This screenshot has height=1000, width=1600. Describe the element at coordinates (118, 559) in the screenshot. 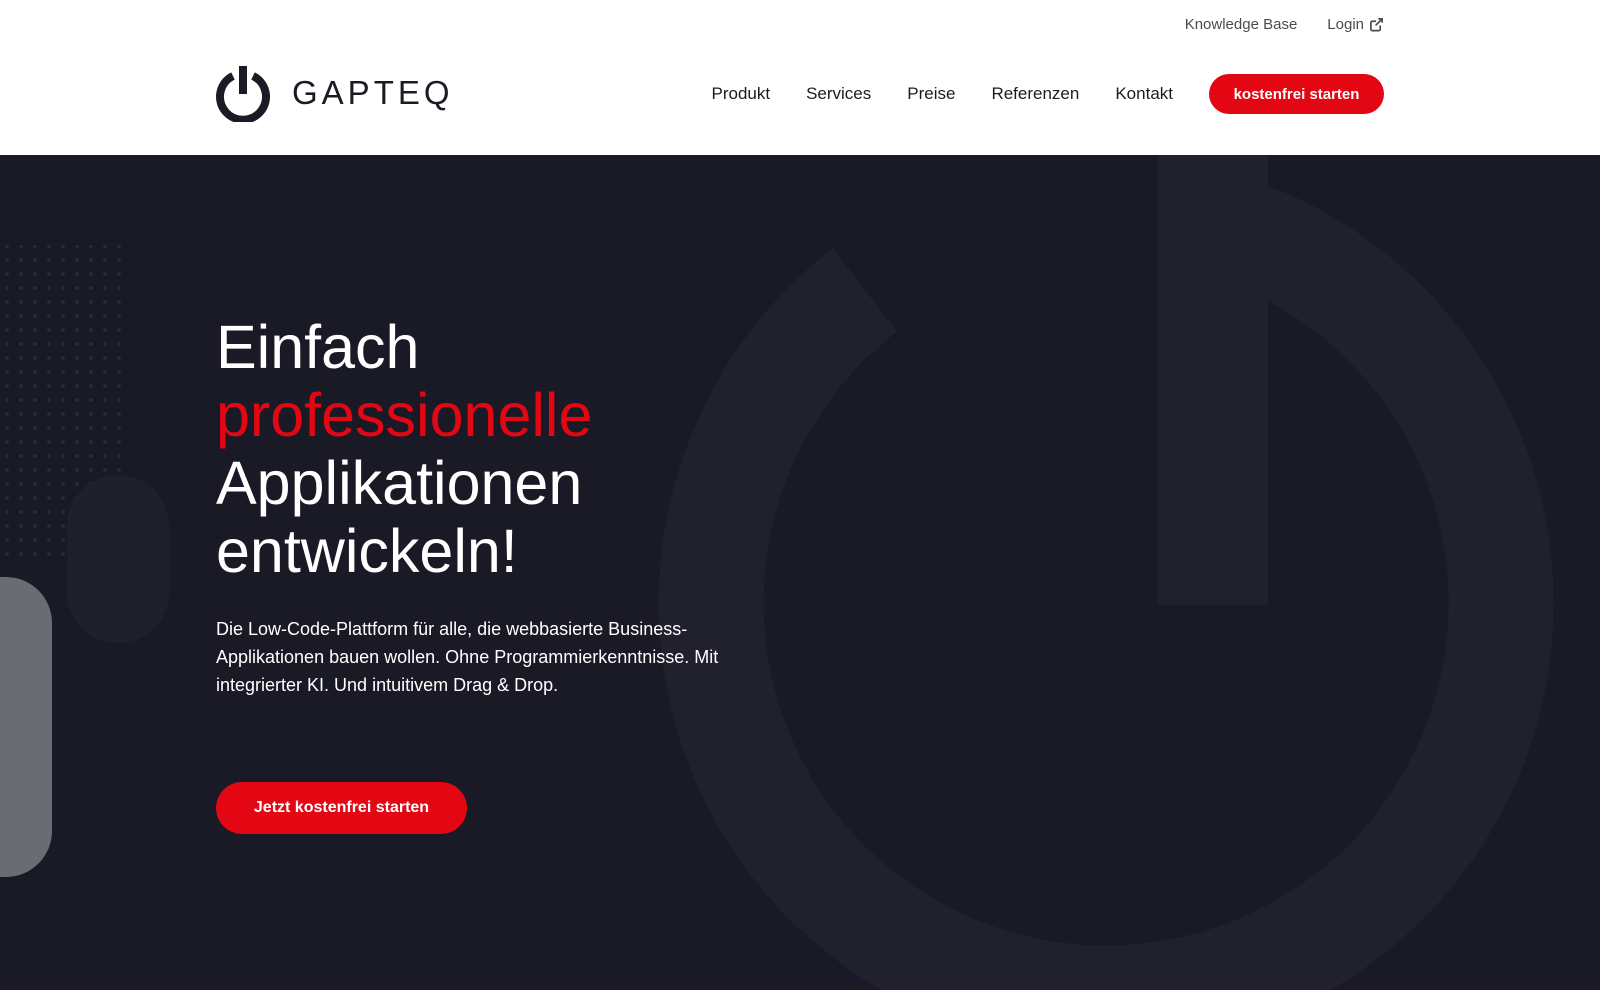

I see `pill-shape-dark-decoration` at that location.